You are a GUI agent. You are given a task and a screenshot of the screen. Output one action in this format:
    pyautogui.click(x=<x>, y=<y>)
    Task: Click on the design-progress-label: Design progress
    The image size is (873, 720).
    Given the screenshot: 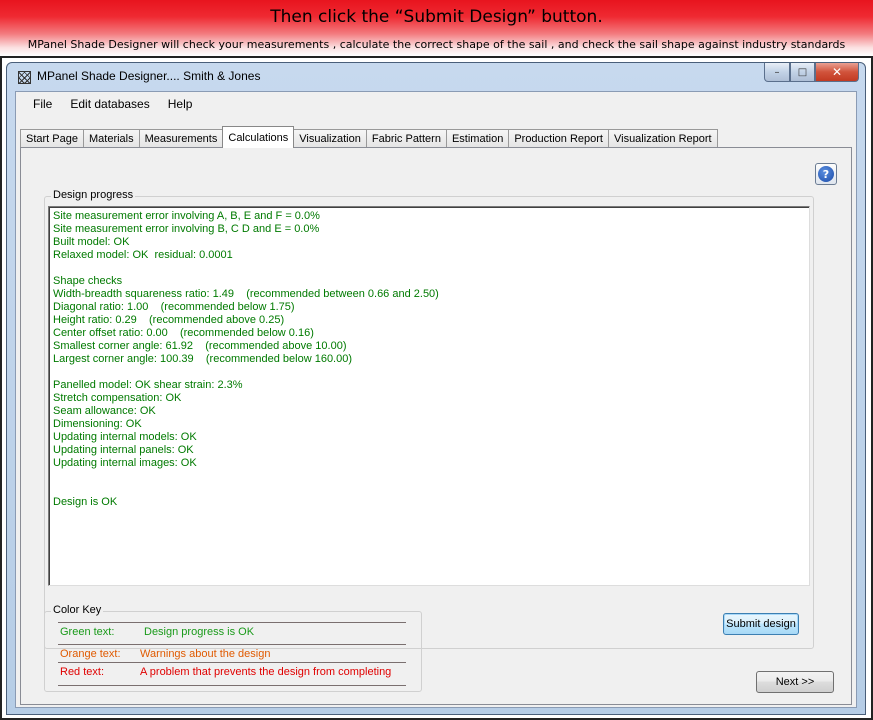 What is the action you would take?
    pyautogui.click(x=93, y=195)
    